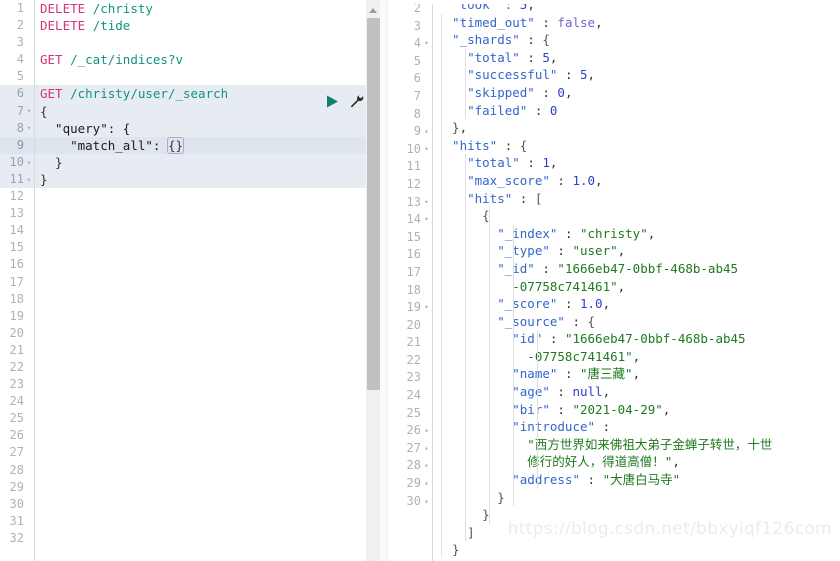 Image resolution: width=840 pixels, height=561 pixels. I want to click on response-code-line: {, so click(636, 216).